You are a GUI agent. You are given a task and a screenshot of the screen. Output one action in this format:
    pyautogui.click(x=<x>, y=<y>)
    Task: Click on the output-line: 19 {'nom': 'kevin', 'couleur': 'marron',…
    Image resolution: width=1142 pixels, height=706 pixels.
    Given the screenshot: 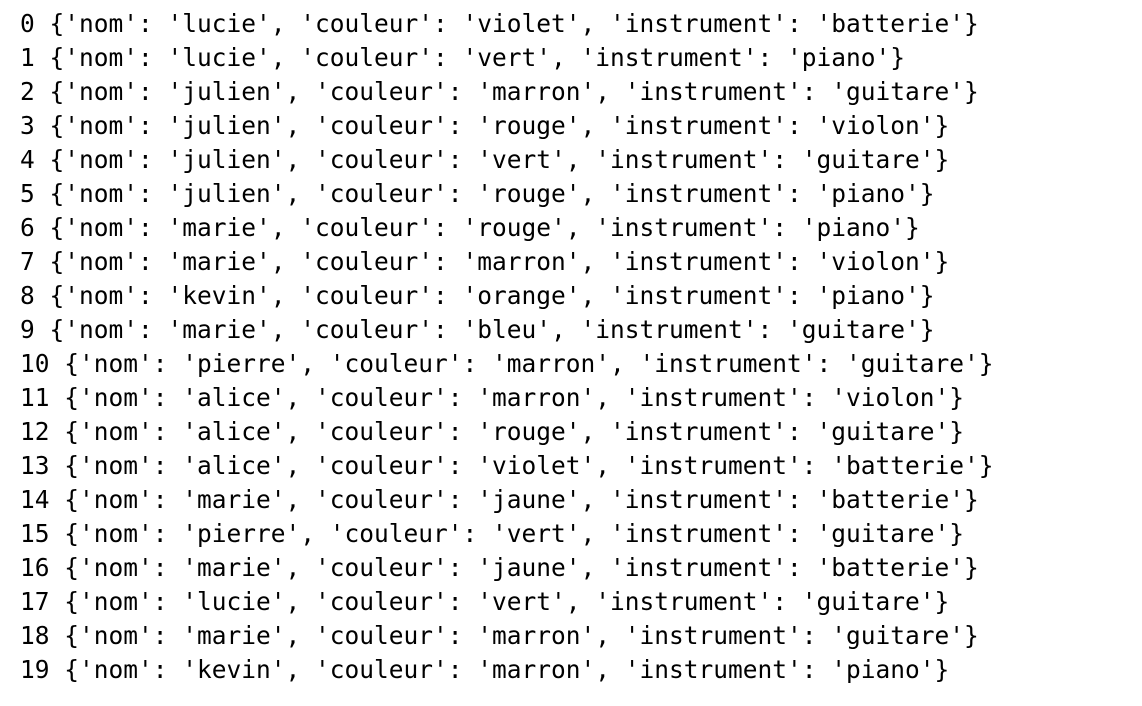 What is the action you would take?
    pyautogui.click(x=485, y=669)
    